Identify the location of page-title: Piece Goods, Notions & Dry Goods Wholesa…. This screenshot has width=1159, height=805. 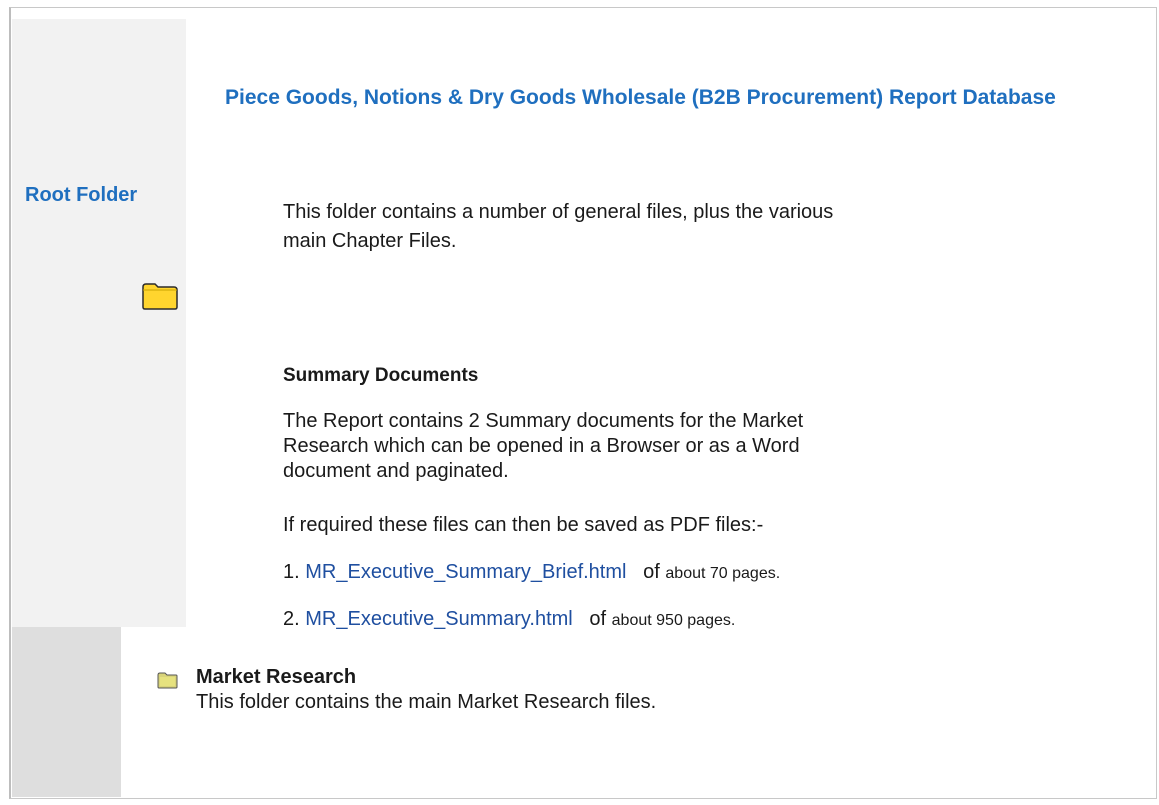
(640, 97).